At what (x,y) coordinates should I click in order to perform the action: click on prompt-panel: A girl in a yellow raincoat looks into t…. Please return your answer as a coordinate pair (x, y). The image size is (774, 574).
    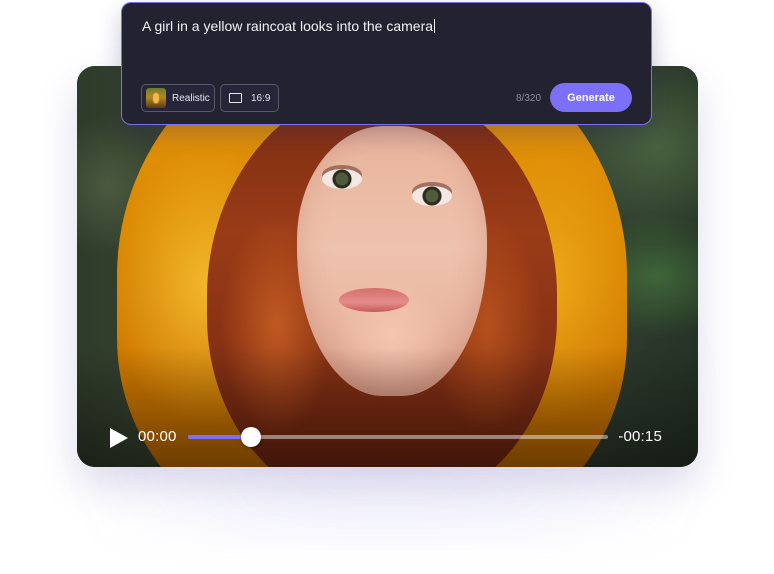
    Looking at the image, I should click on (386, 63).